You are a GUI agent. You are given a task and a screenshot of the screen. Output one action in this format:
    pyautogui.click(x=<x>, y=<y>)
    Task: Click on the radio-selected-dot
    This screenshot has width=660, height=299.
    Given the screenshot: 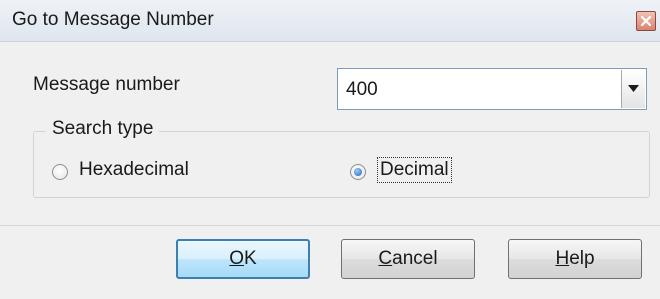 What is the action you would take?
    pyautogui.click(x=358, y=172)
    